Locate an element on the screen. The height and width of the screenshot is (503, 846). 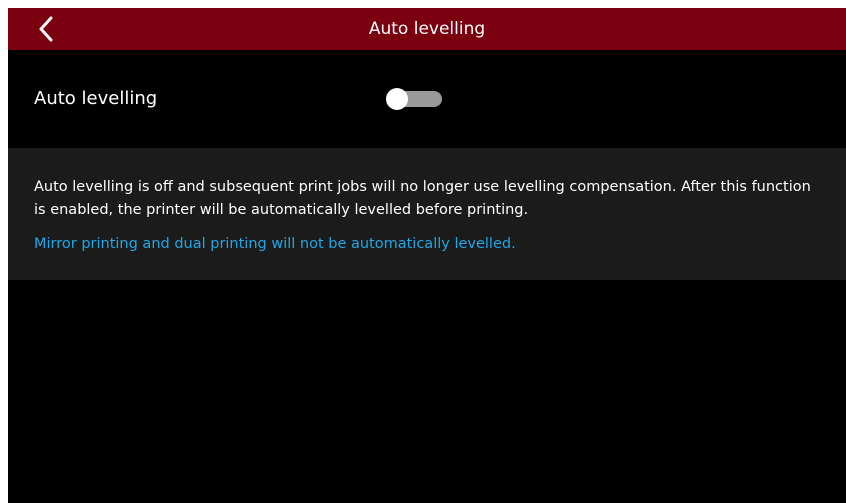
title-bar: Auto levelling is located at coordinates (427, 29).